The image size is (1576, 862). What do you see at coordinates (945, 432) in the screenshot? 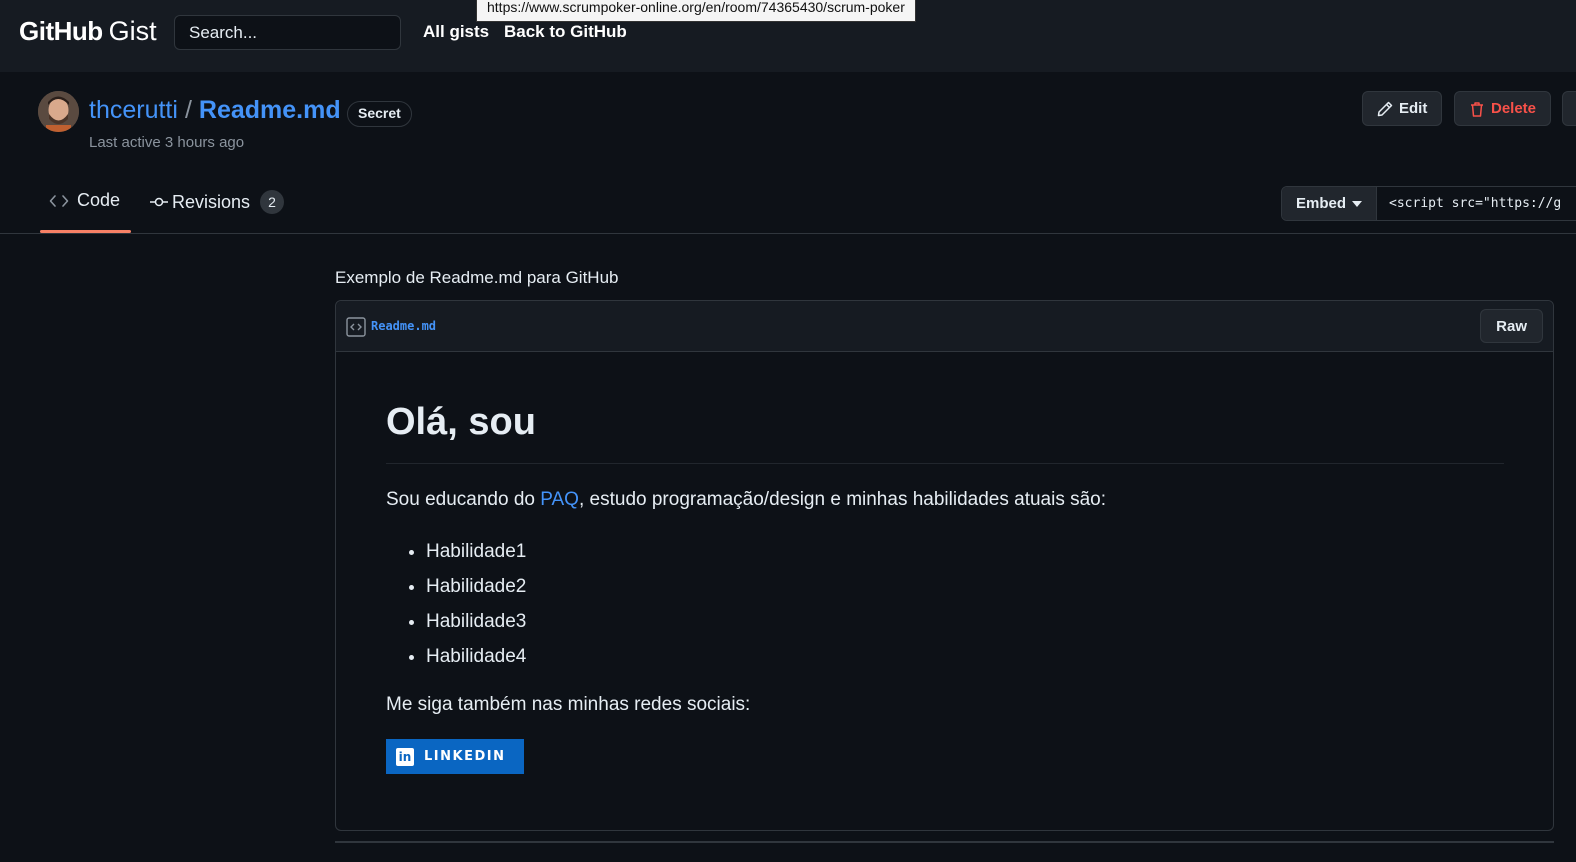
I see `readme-heading: Olá, sou` at bounding box center [945, 432].